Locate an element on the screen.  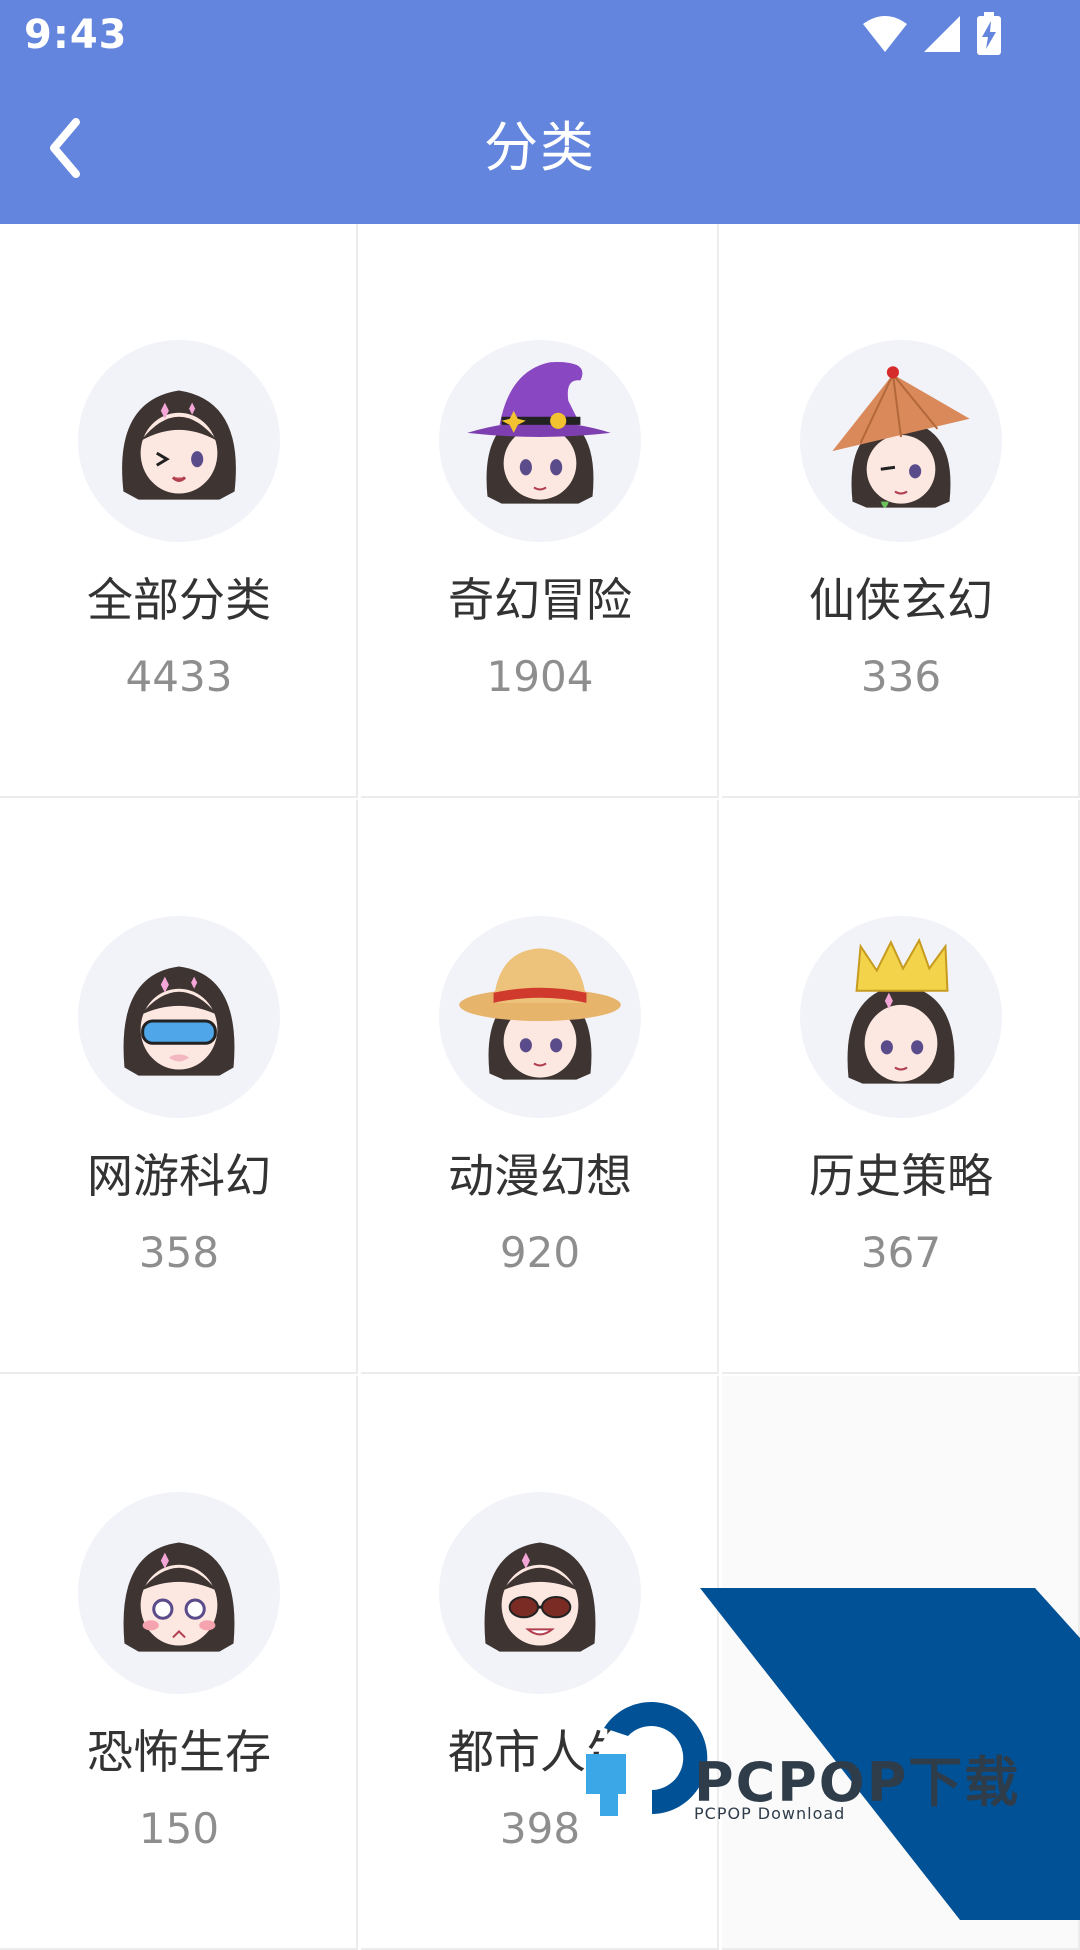
avatar-girl-witch-hat is located at coordinates (540, 441).